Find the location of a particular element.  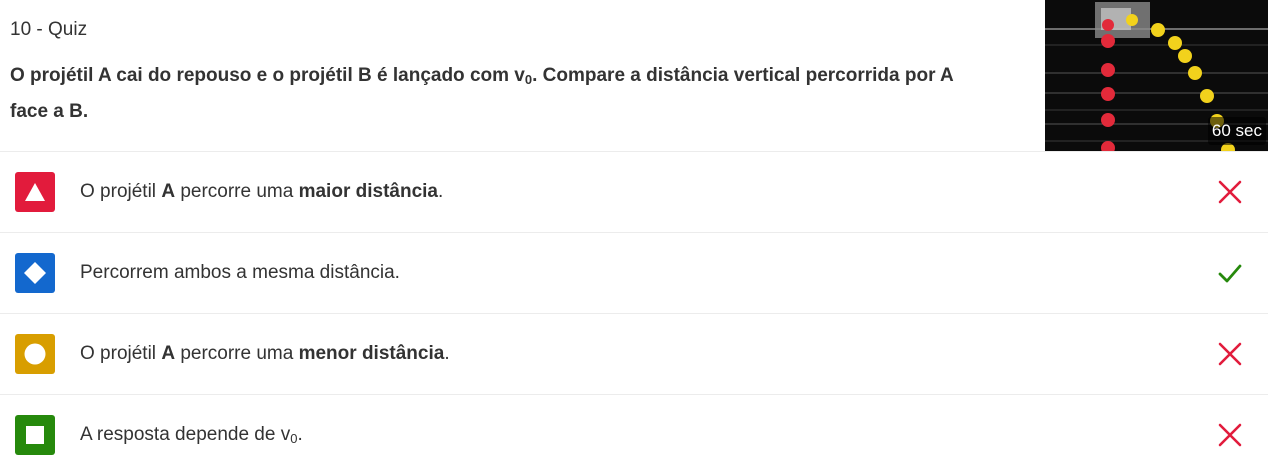

question-media-thumbnail: 60 sec is located at coordinates (1156, 75).